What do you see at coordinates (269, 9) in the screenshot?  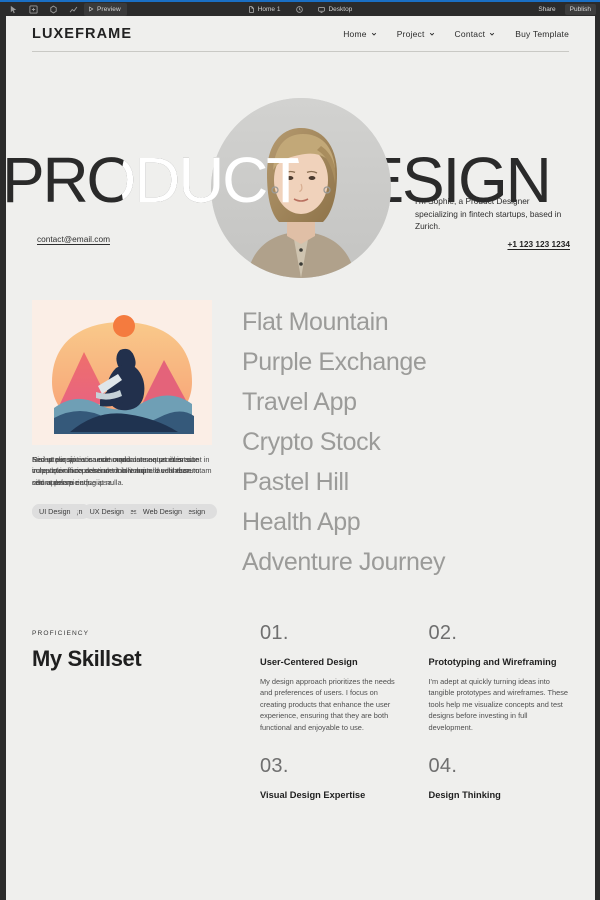 I see `page-name-label: Home 1` at bounding box center [269, 9].